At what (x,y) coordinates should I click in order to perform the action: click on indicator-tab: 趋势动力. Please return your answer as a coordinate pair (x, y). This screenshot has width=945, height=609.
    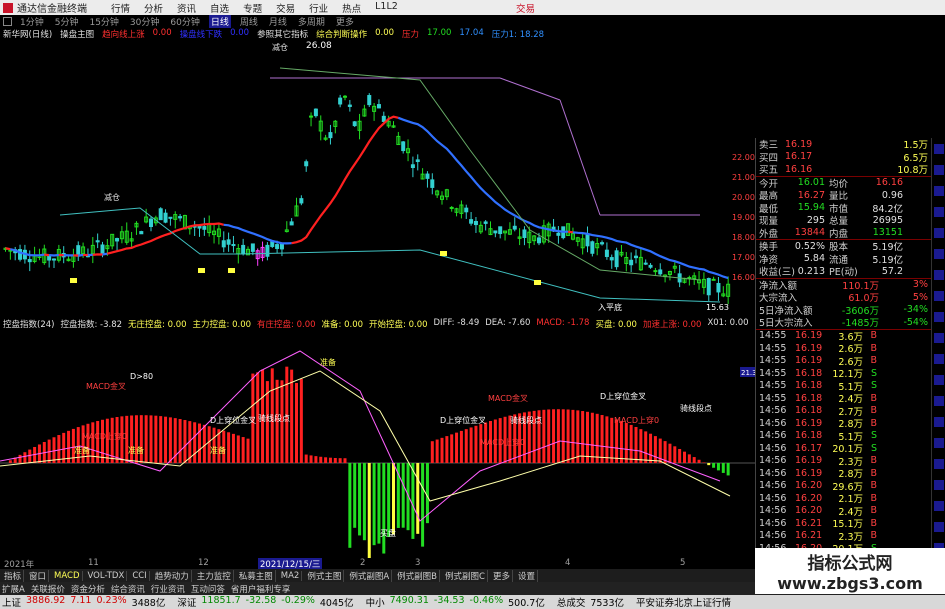
    Looking at the image, I should click on (172, 575).